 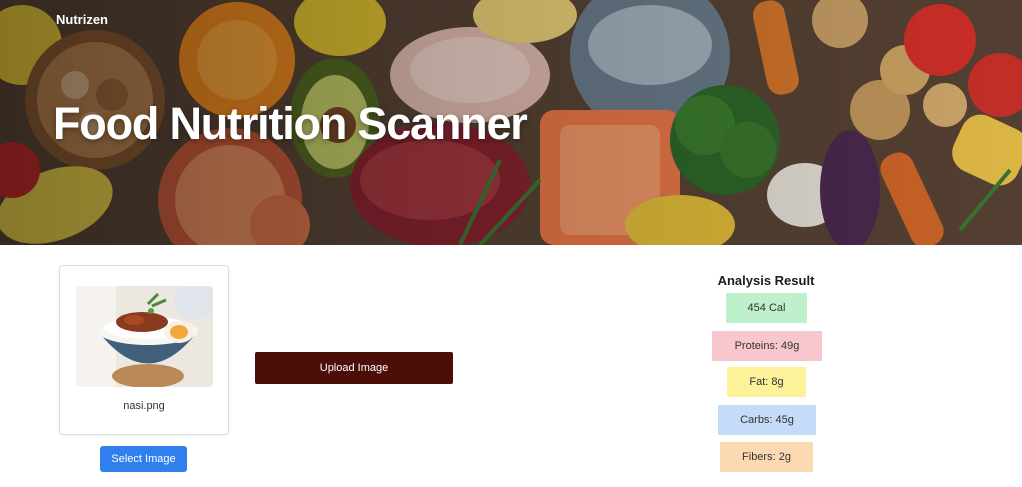 I want to click on fat-badge: Fat: 8g, so click(x=766, y=382).